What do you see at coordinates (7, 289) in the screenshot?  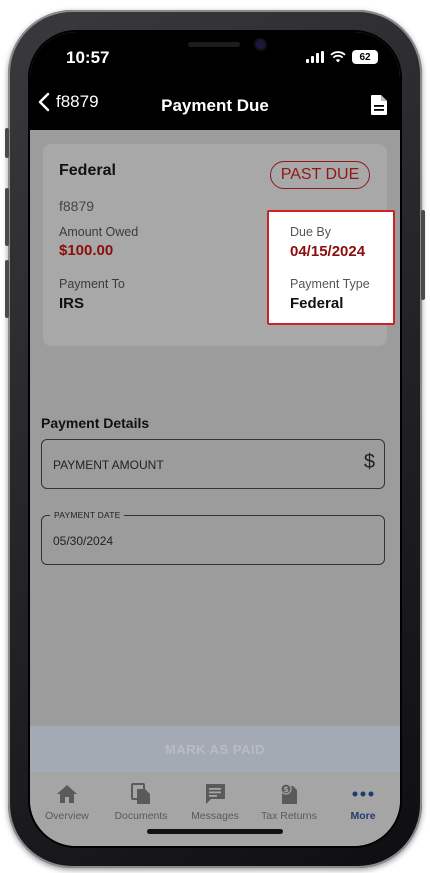 I see `volume-down-button` at bounding box center [7, 289].